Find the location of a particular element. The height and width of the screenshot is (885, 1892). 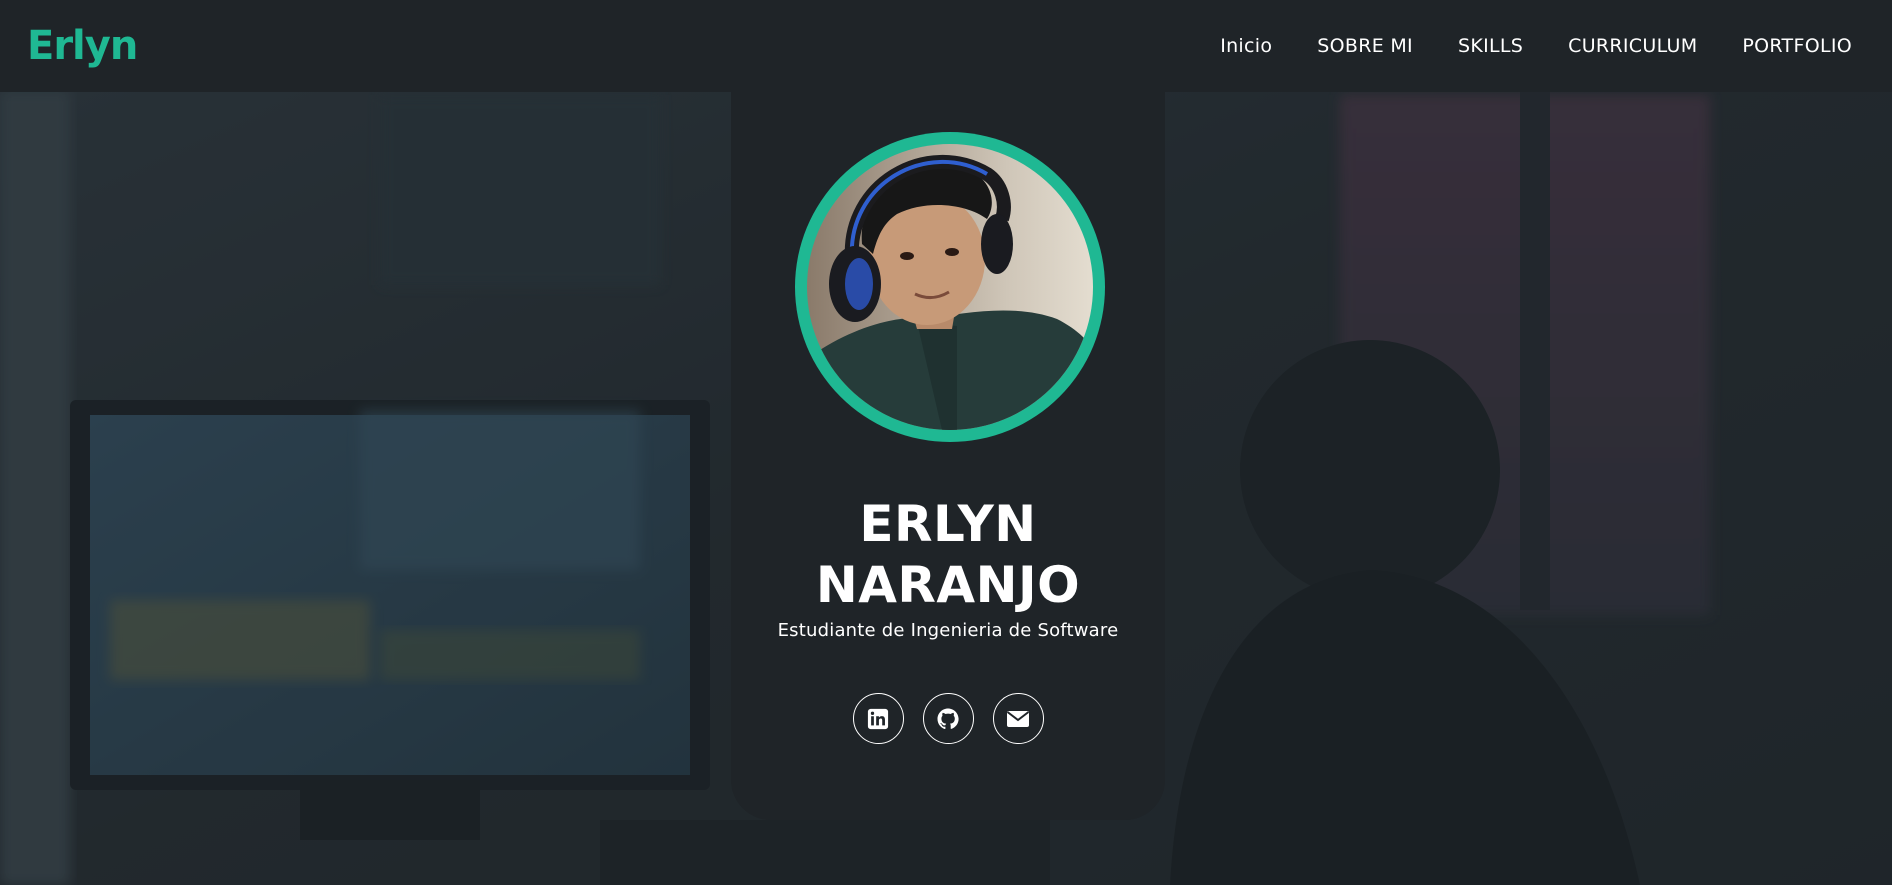

email-icon is located at coordinates (1018, 718).